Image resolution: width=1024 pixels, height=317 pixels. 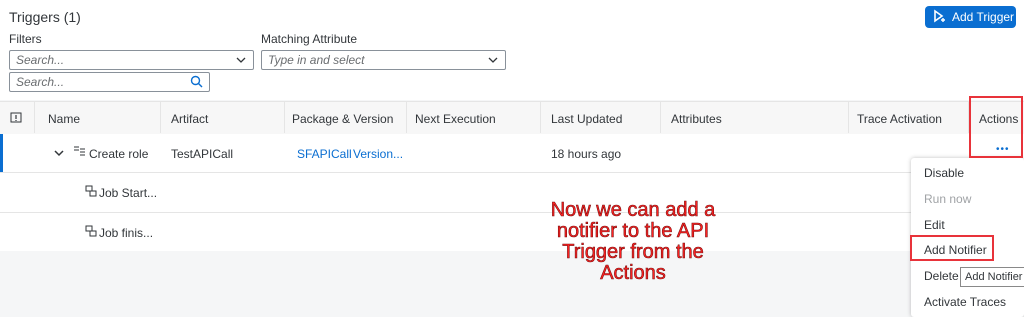 What do you see at coordinates (455, 119) in the screenshot?
I see `column-header-next-execution: Next Execution` at bounding box center [455, 119].